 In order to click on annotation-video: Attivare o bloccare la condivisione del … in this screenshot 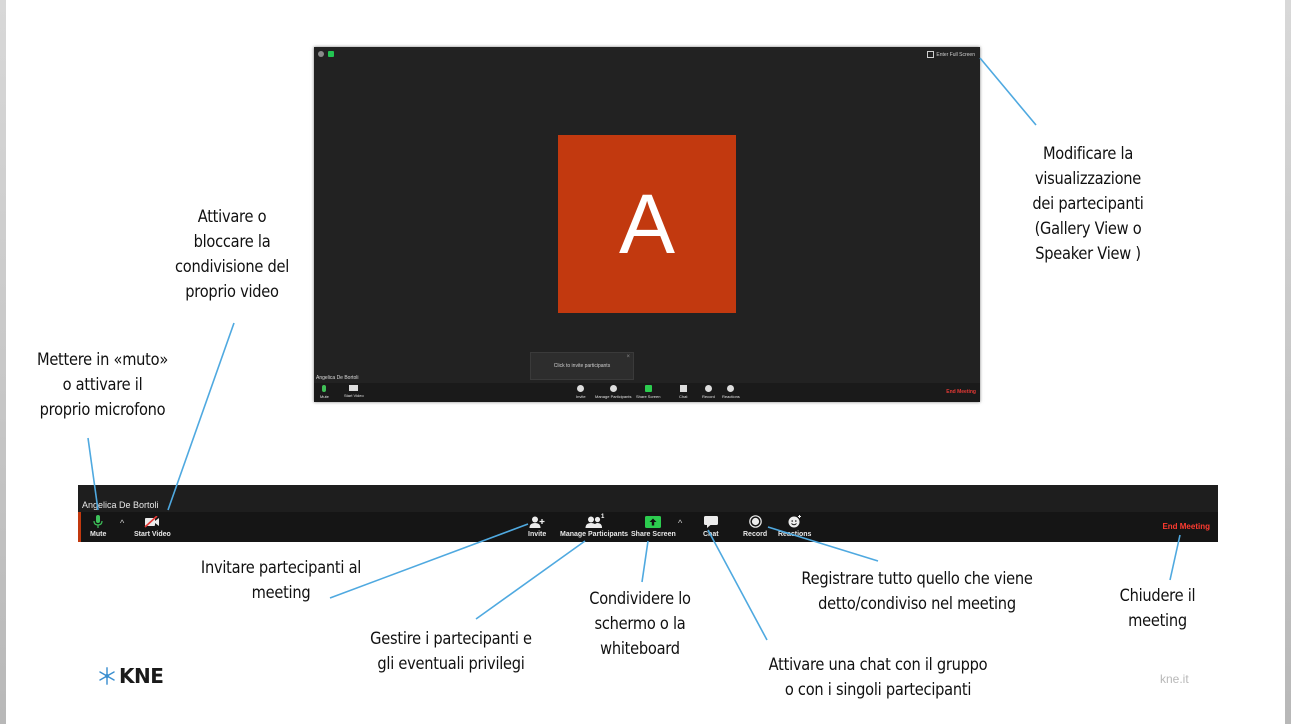, I will do `click(232, 255)`.